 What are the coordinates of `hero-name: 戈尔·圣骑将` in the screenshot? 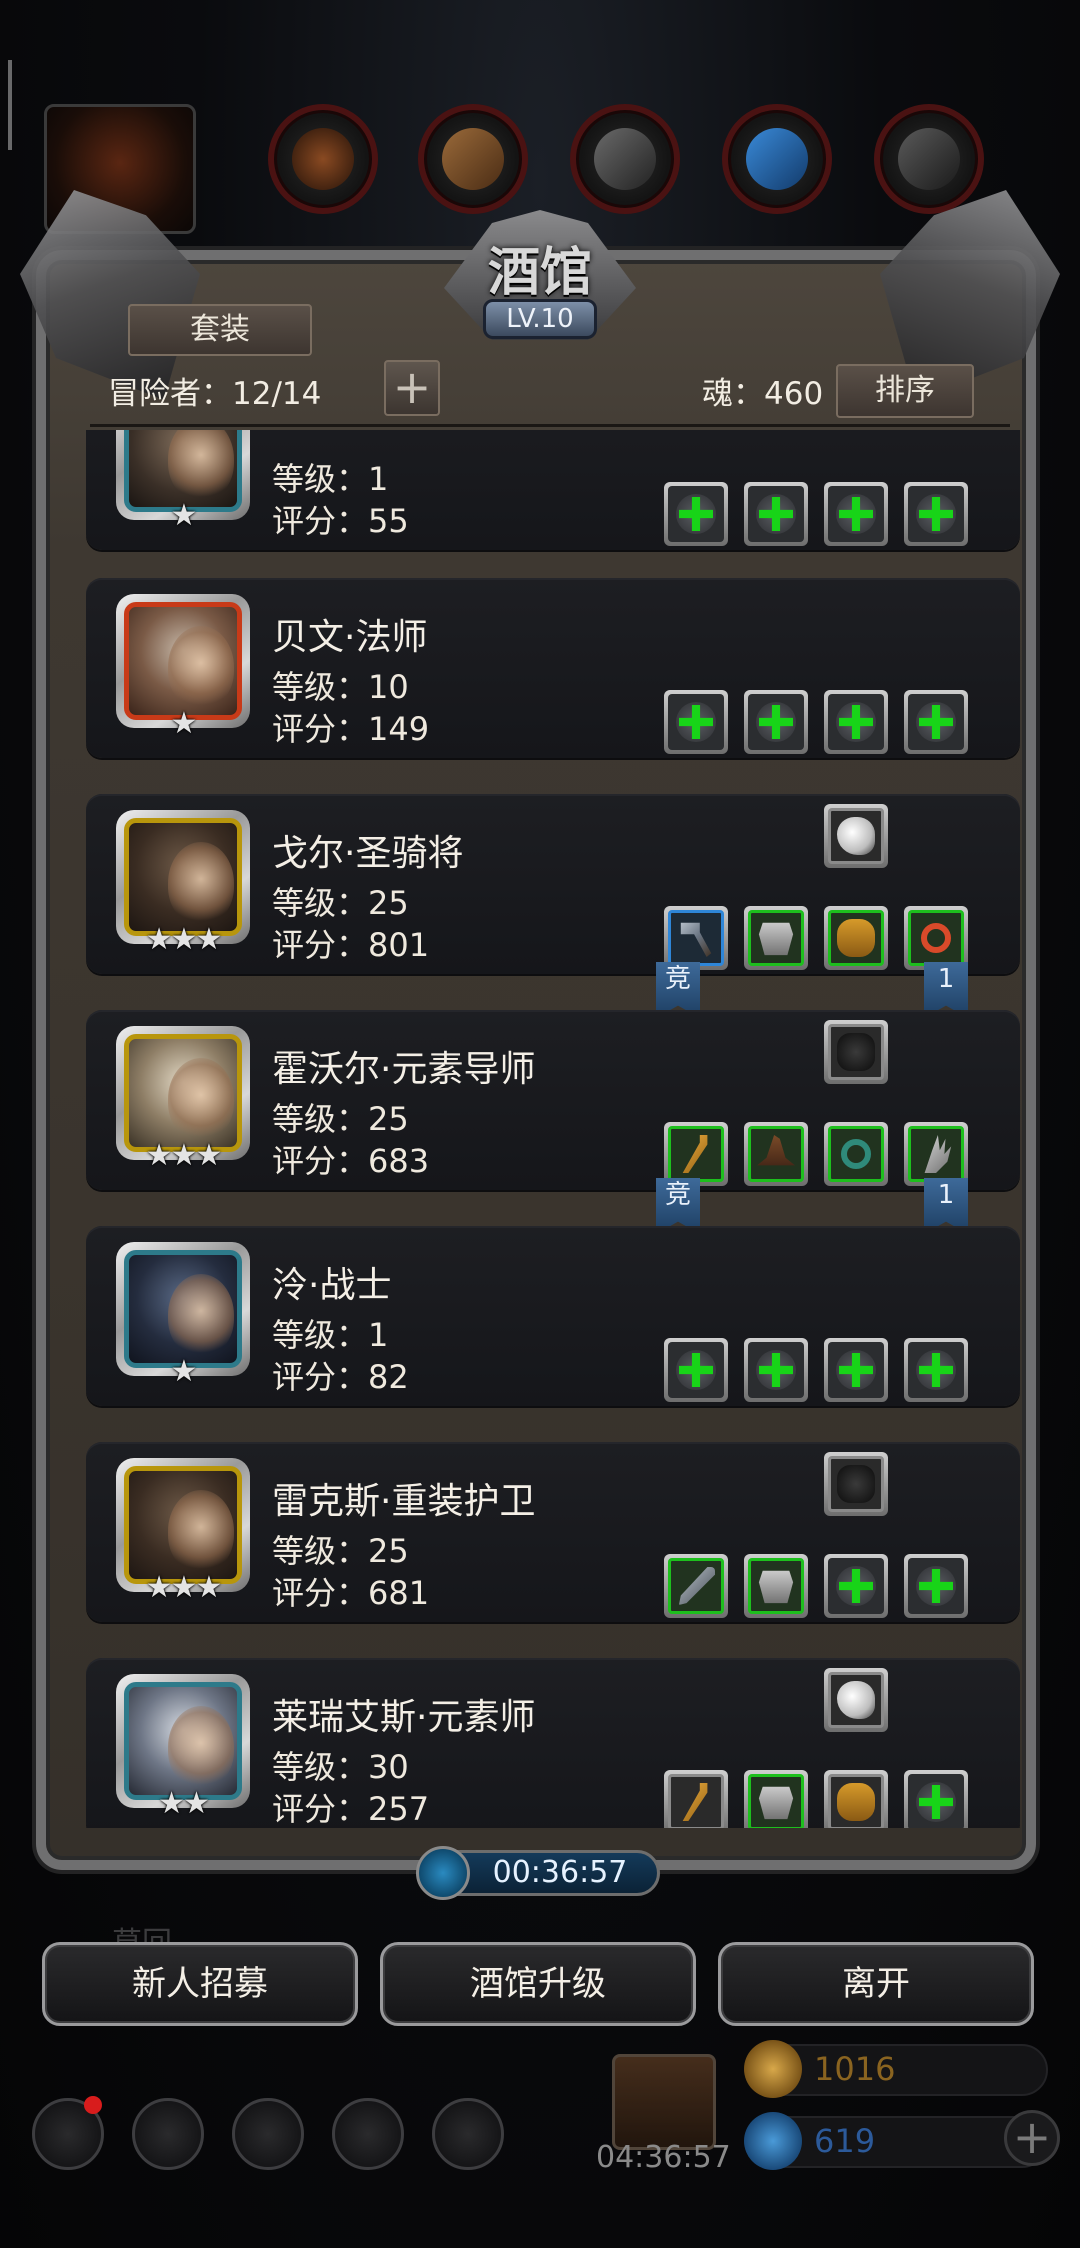 It's located at (368, 853).